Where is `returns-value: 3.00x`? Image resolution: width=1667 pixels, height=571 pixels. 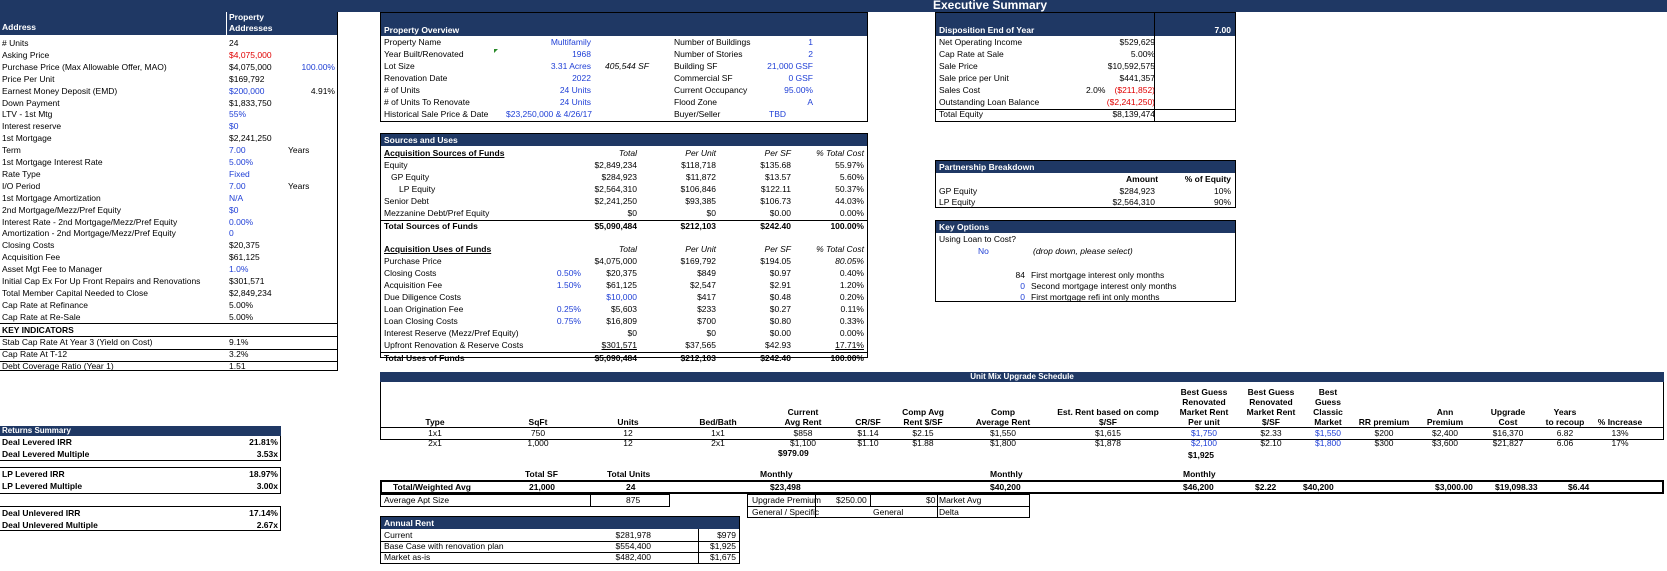
returns-value: 3.00x is located at coordinates (267, 486).